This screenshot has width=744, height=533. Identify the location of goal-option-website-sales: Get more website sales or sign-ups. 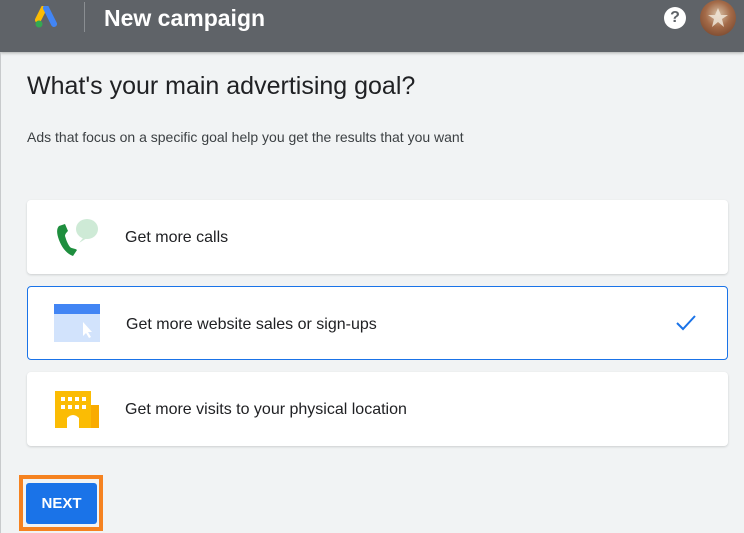
(377, 323).